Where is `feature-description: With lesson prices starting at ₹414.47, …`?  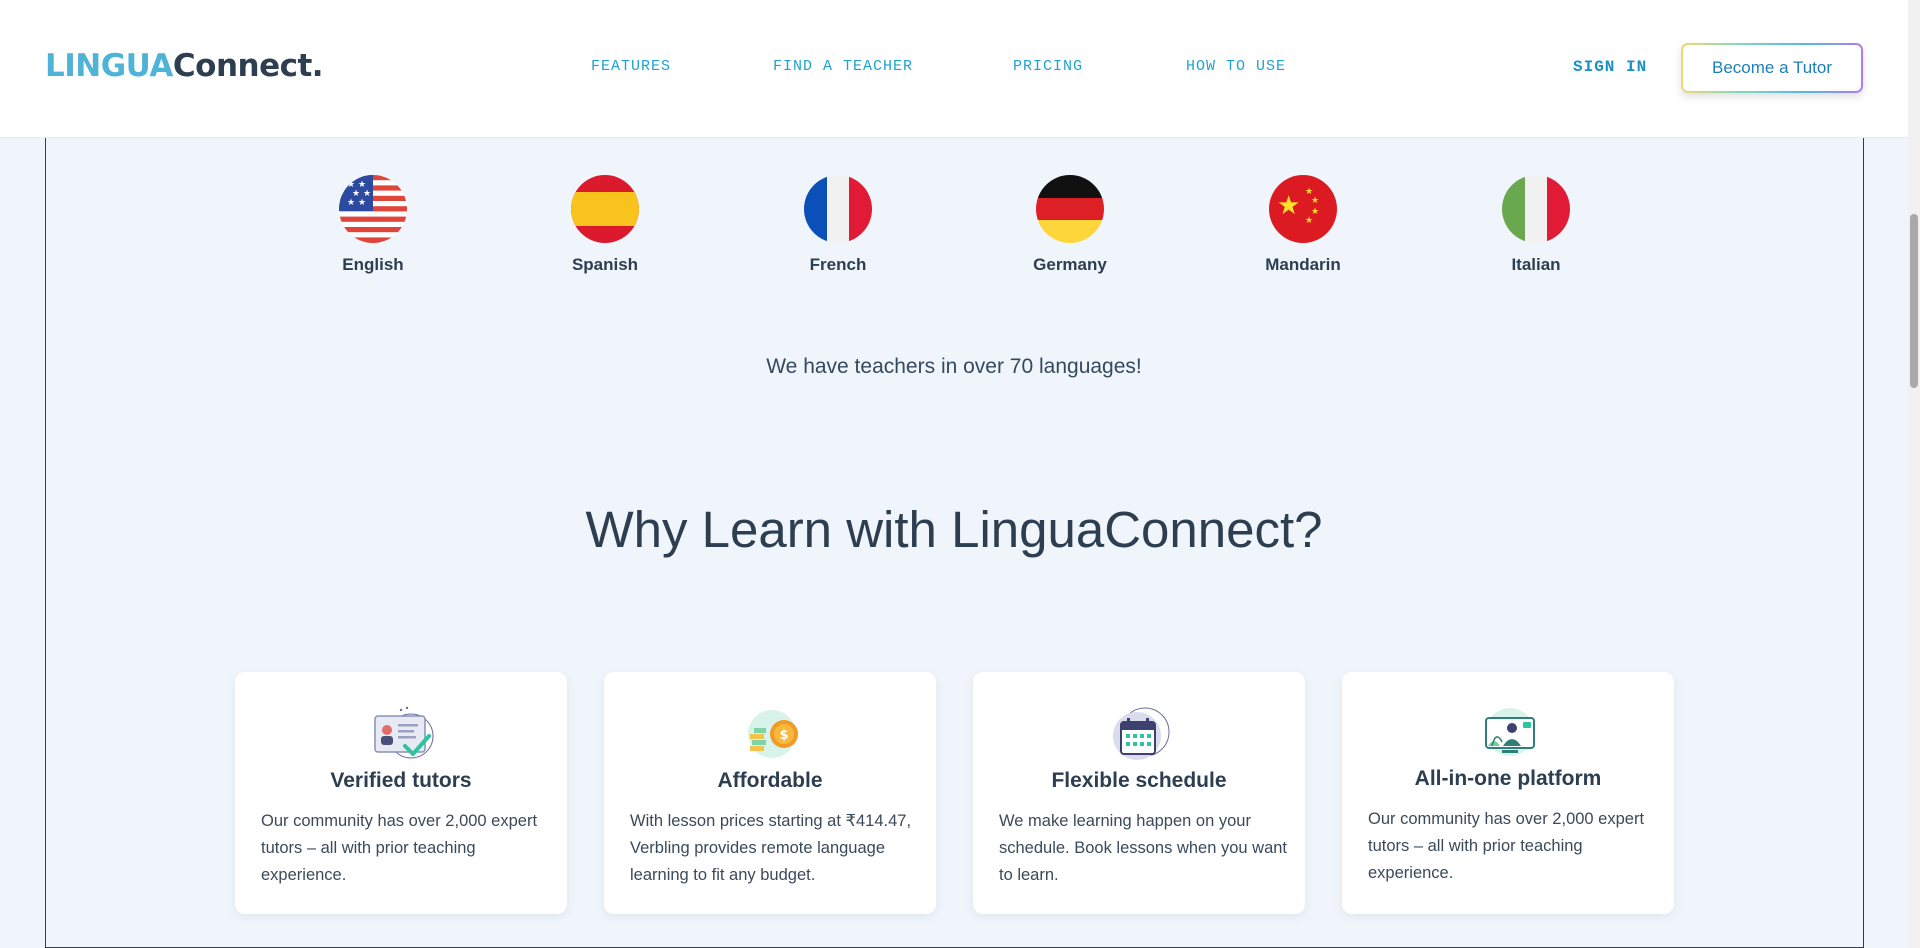
feature-description: With lesson prices starting at ₹414.47, … is located at coordinates (771, 848).